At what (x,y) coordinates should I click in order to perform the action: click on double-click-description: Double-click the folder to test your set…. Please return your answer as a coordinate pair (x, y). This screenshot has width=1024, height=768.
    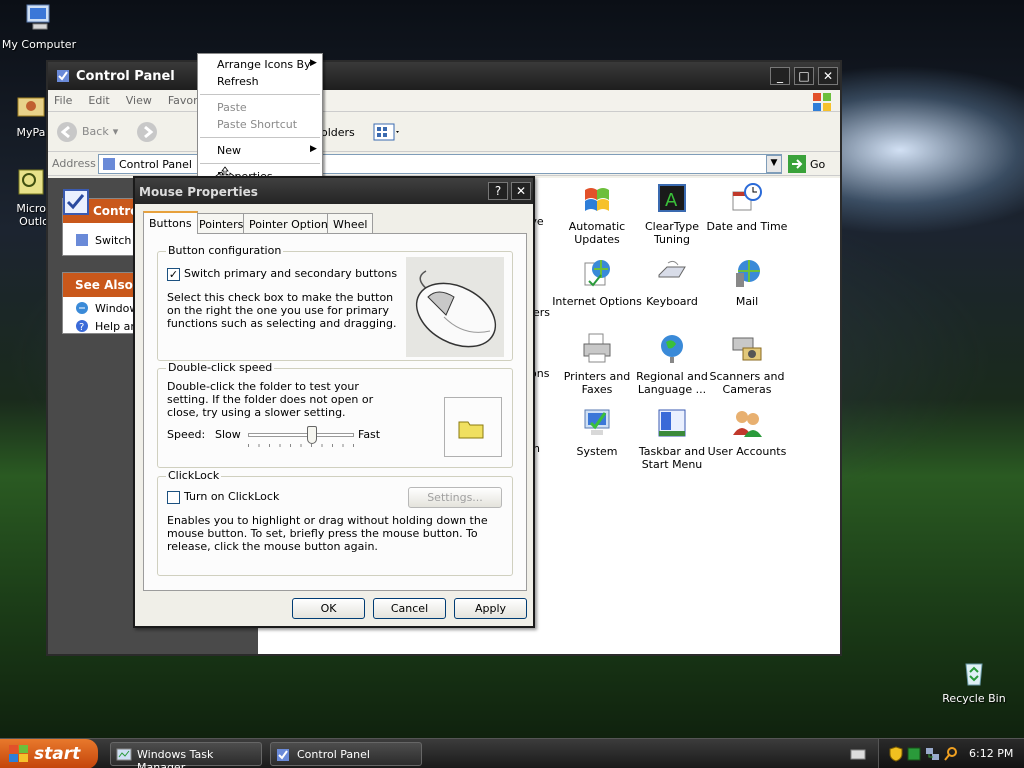
    Looking at the image, I should click on (270, 399).